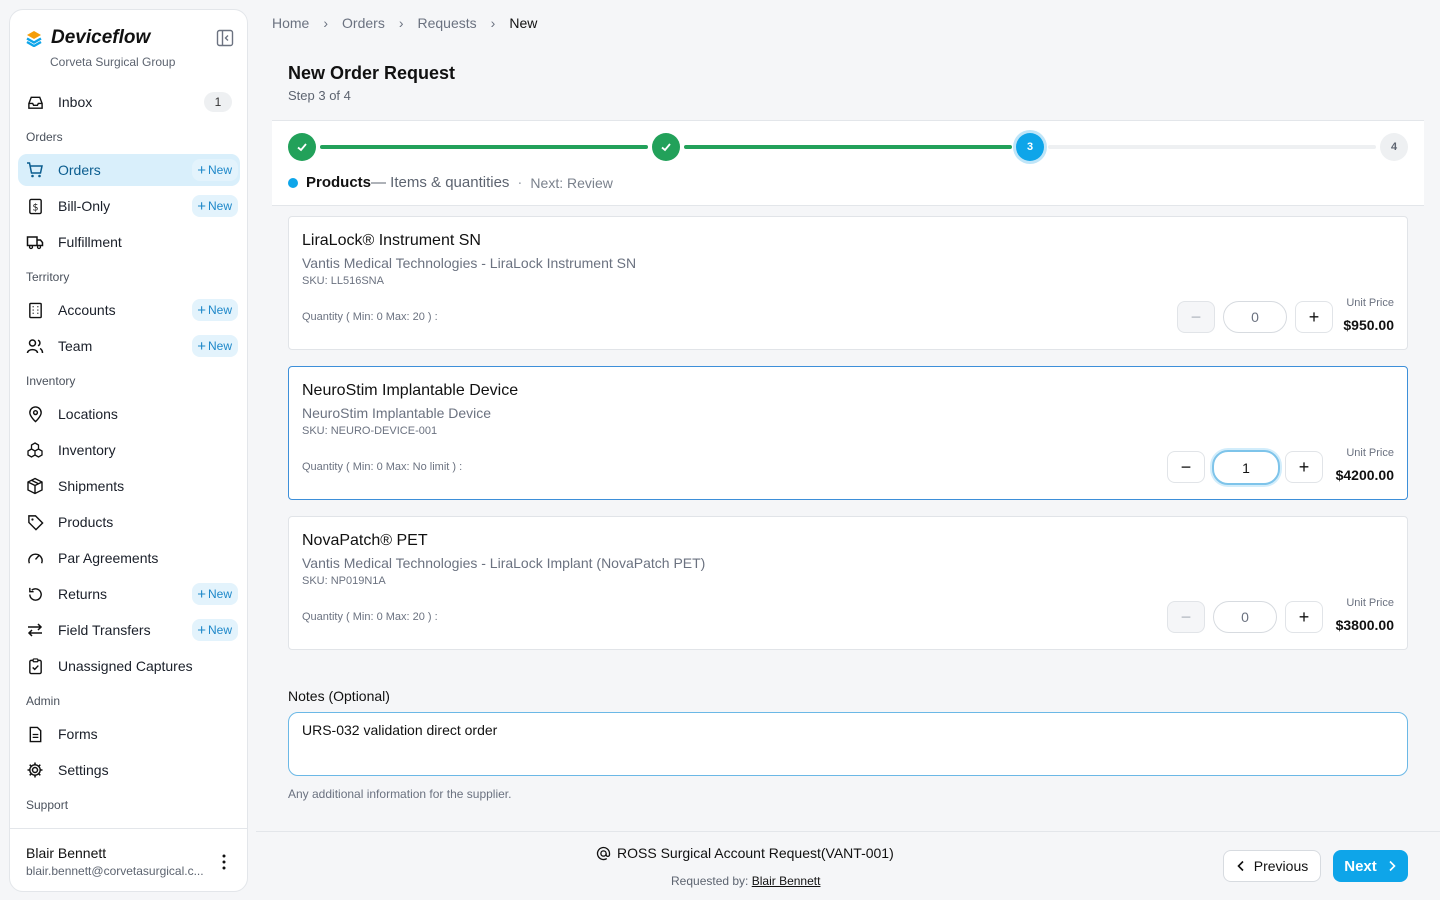  Describe the element at coordinates (44, 137) in the screenshot. I see `section-label-orders: Orders` at that location.